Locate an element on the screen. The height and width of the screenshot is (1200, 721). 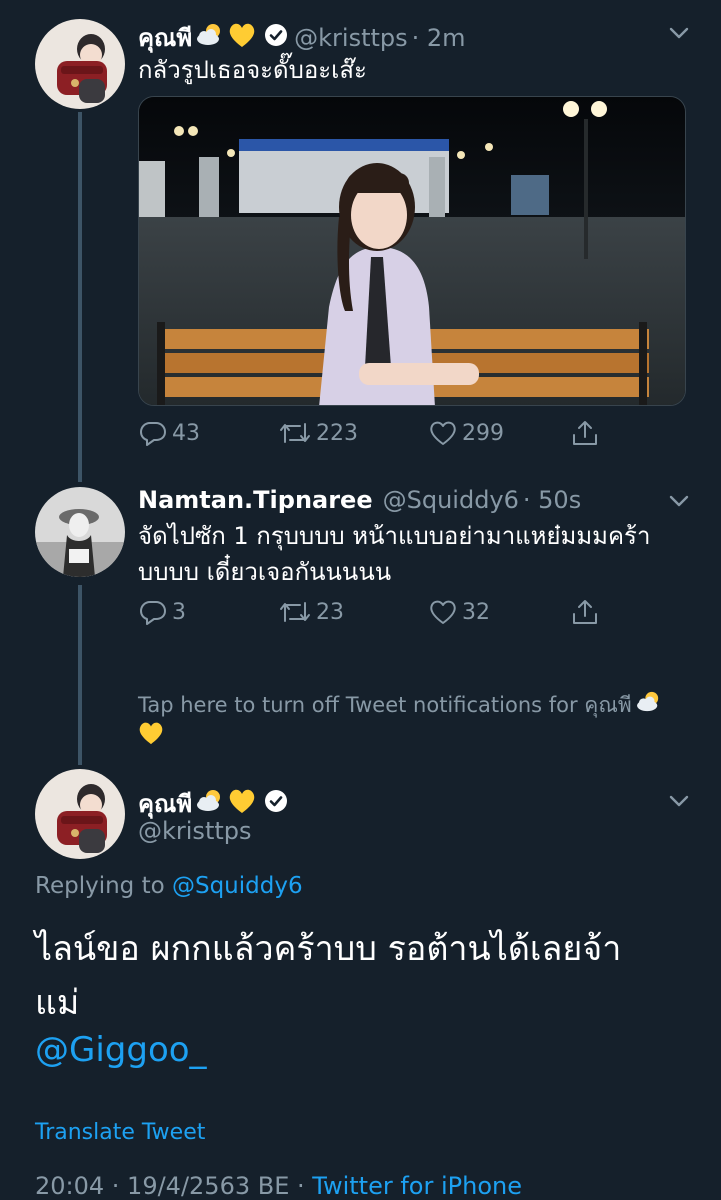
reply-button: 3 is located at coordinates (162, 612).